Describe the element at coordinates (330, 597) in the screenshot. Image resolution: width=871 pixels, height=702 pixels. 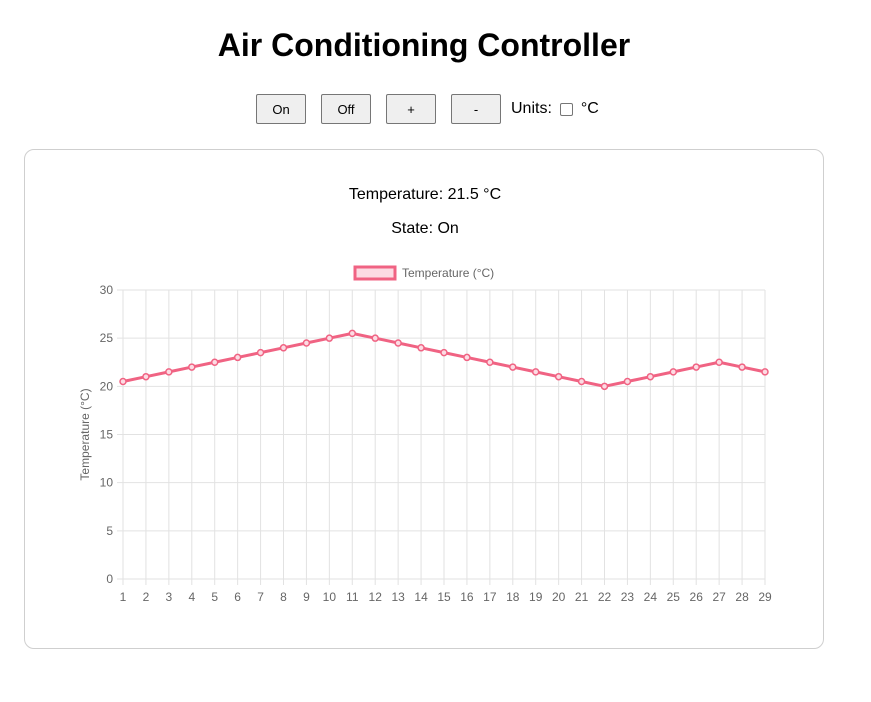
I see `x-tick-label: 10` at that location.